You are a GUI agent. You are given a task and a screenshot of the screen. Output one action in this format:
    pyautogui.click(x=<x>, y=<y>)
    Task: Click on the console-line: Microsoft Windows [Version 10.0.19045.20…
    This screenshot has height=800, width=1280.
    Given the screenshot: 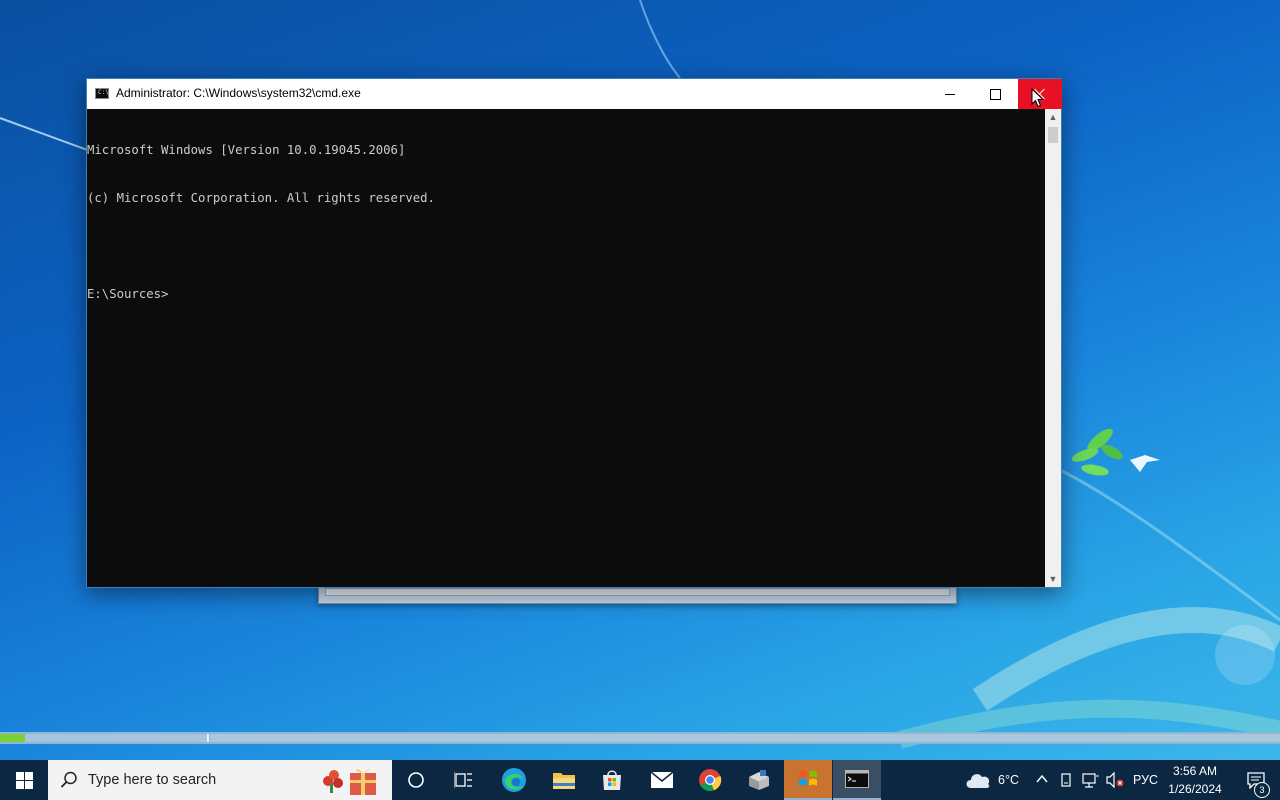 What is the action you would take?
    pyautogui.click(x=246, y=150)
    